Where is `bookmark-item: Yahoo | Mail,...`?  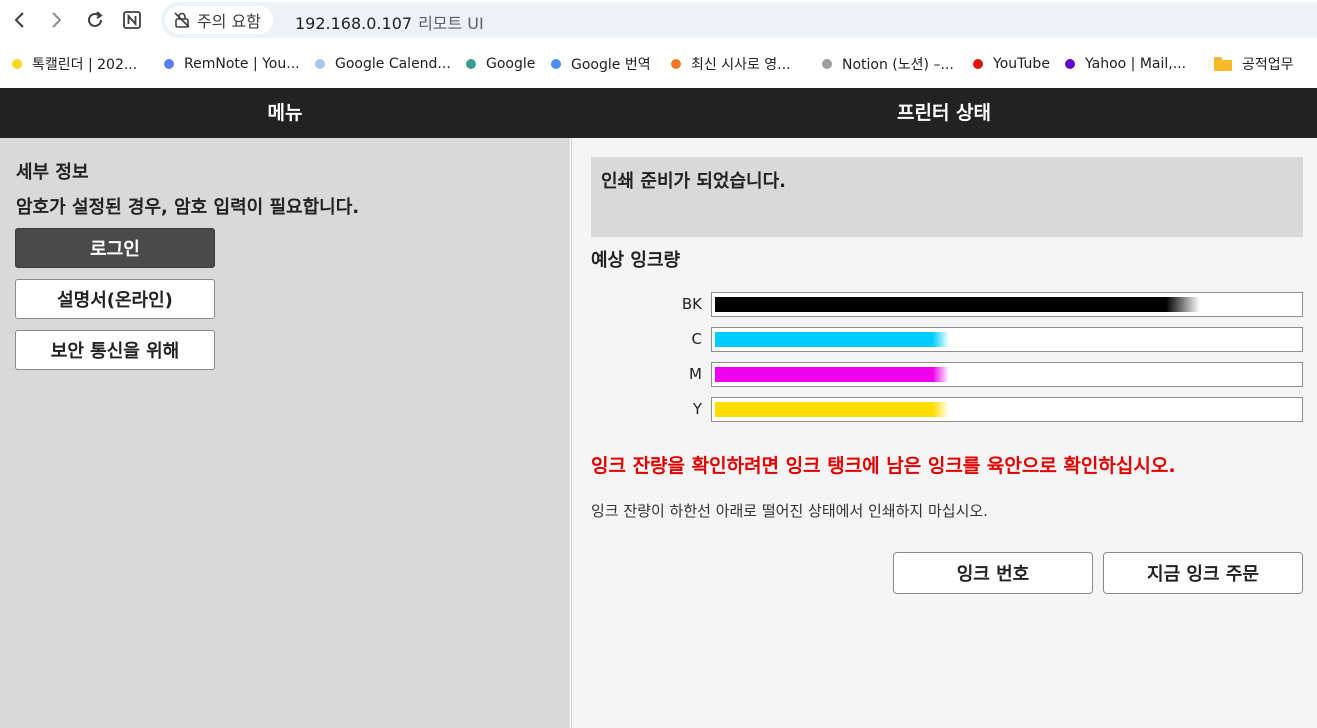 bookmark-item: Yahoo | Mail,... is located at coordinates (1125, 64).